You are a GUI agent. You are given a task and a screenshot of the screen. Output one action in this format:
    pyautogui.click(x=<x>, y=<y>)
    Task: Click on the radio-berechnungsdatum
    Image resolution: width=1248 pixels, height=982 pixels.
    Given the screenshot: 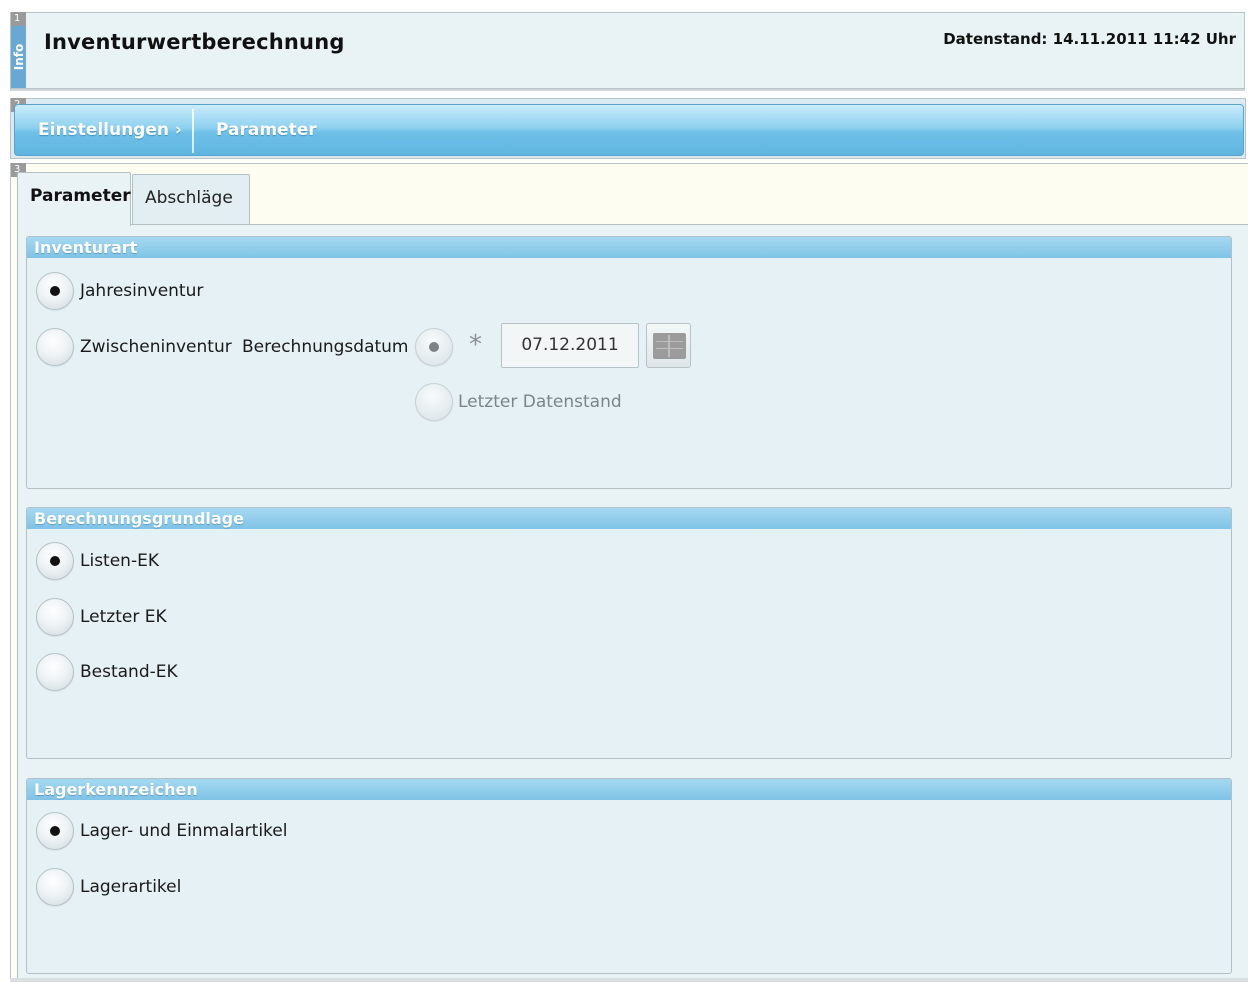 What is the action you would take?
    pyautogui.click(x=434, y=347)
    